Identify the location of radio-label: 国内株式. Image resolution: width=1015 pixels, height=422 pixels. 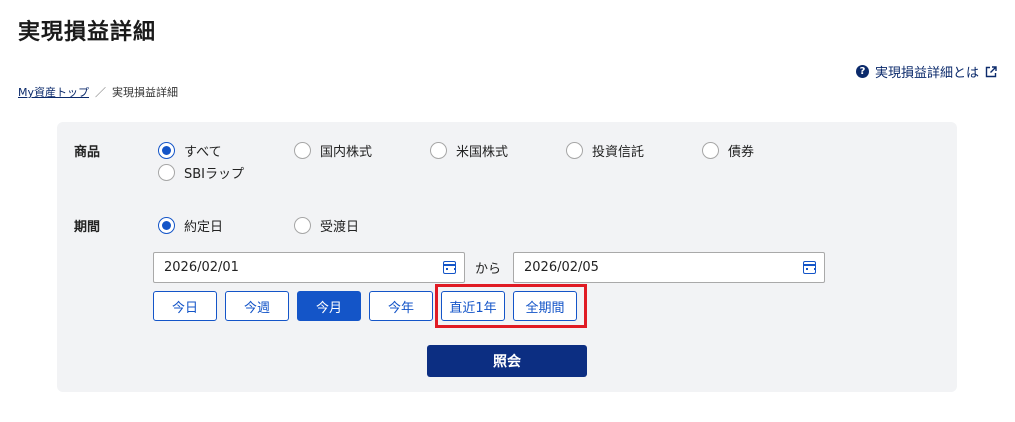
(346, 152).